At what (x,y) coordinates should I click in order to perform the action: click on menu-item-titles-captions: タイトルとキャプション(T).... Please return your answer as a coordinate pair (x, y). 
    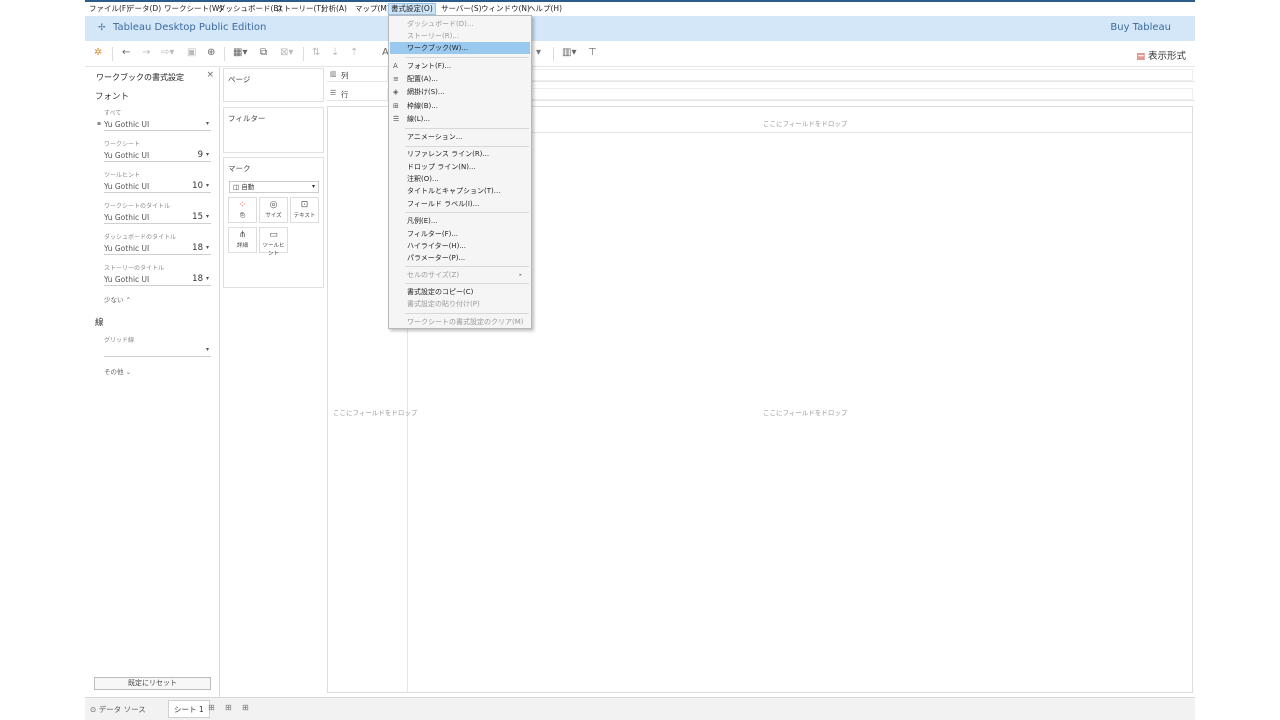
    Looking at the image, I should click on (460, 191).